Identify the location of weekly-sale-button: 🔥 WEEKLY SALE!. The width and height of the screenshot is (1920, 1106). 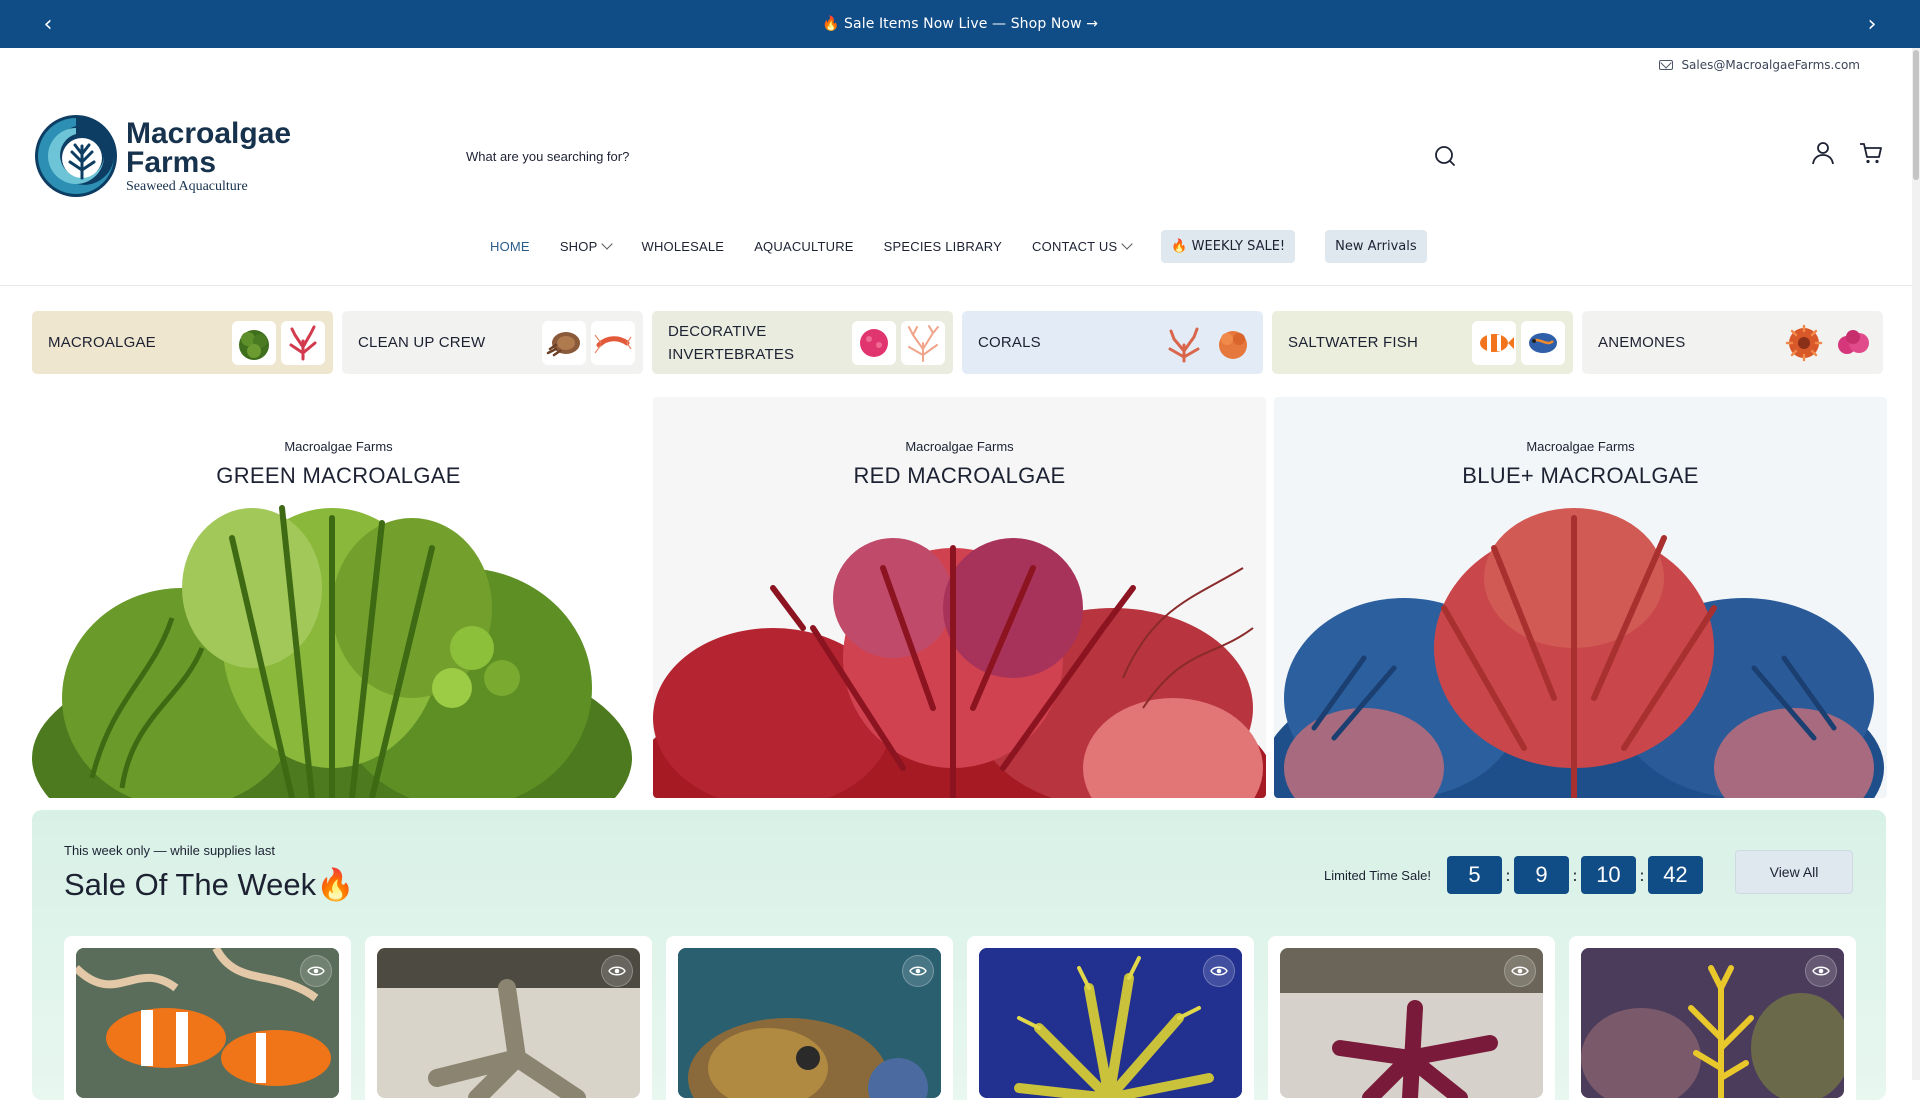
(1228, 246).